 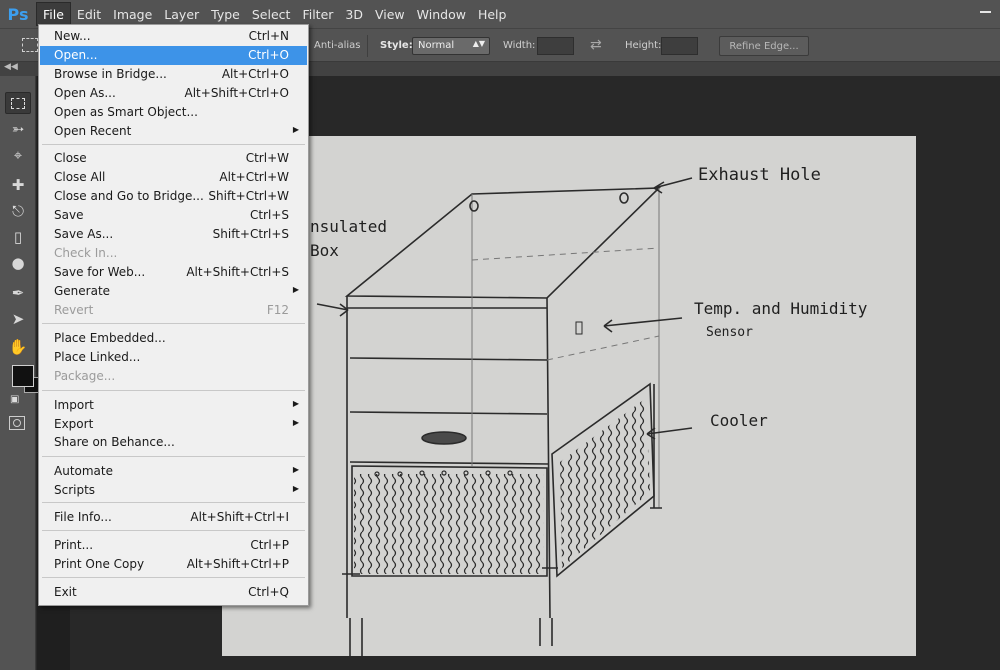 What do you see at coordinates (18, 211) in the screenshot?
I see `clone-stamp-icon: ⎋` at bounding box center [18, 211].